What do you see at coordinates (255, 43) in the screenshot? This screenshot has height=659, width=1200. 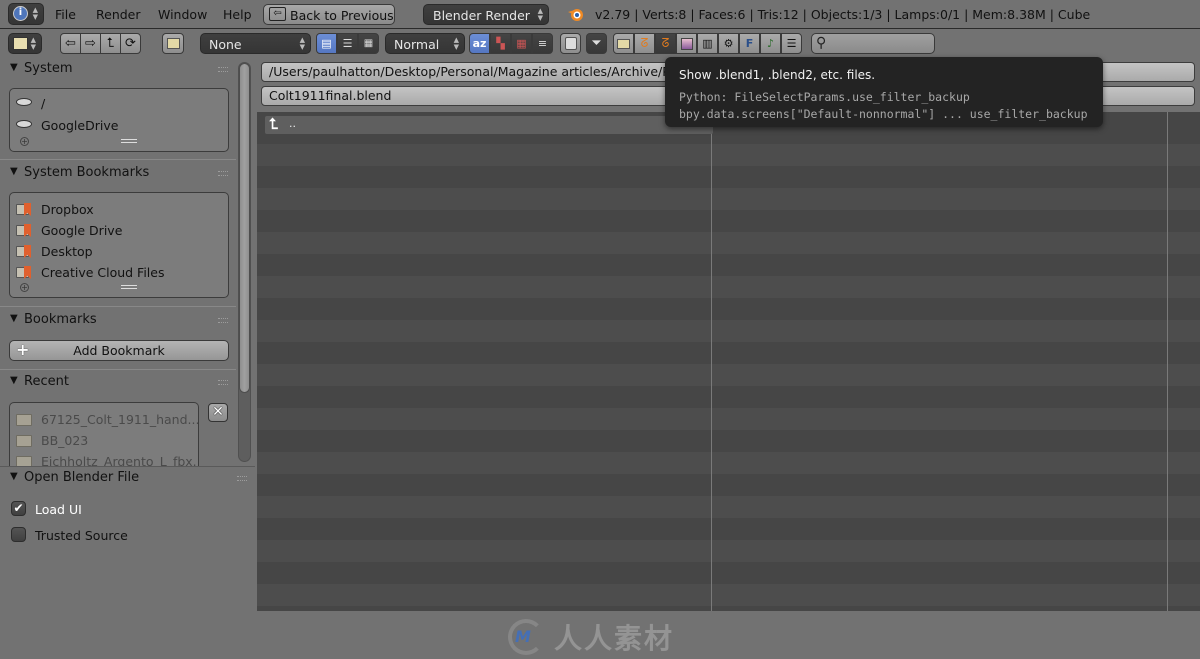 I see `recursion-select: None ▲ ▼` at bounding box center [255, 43].